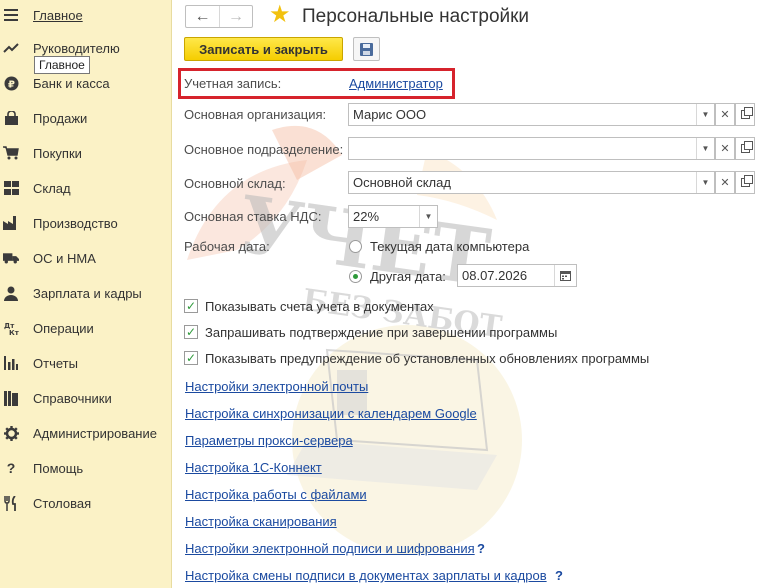 This screenshot has height=588, width=766. I want to click on sidebar-item-label: Главное, so click(58, 15).